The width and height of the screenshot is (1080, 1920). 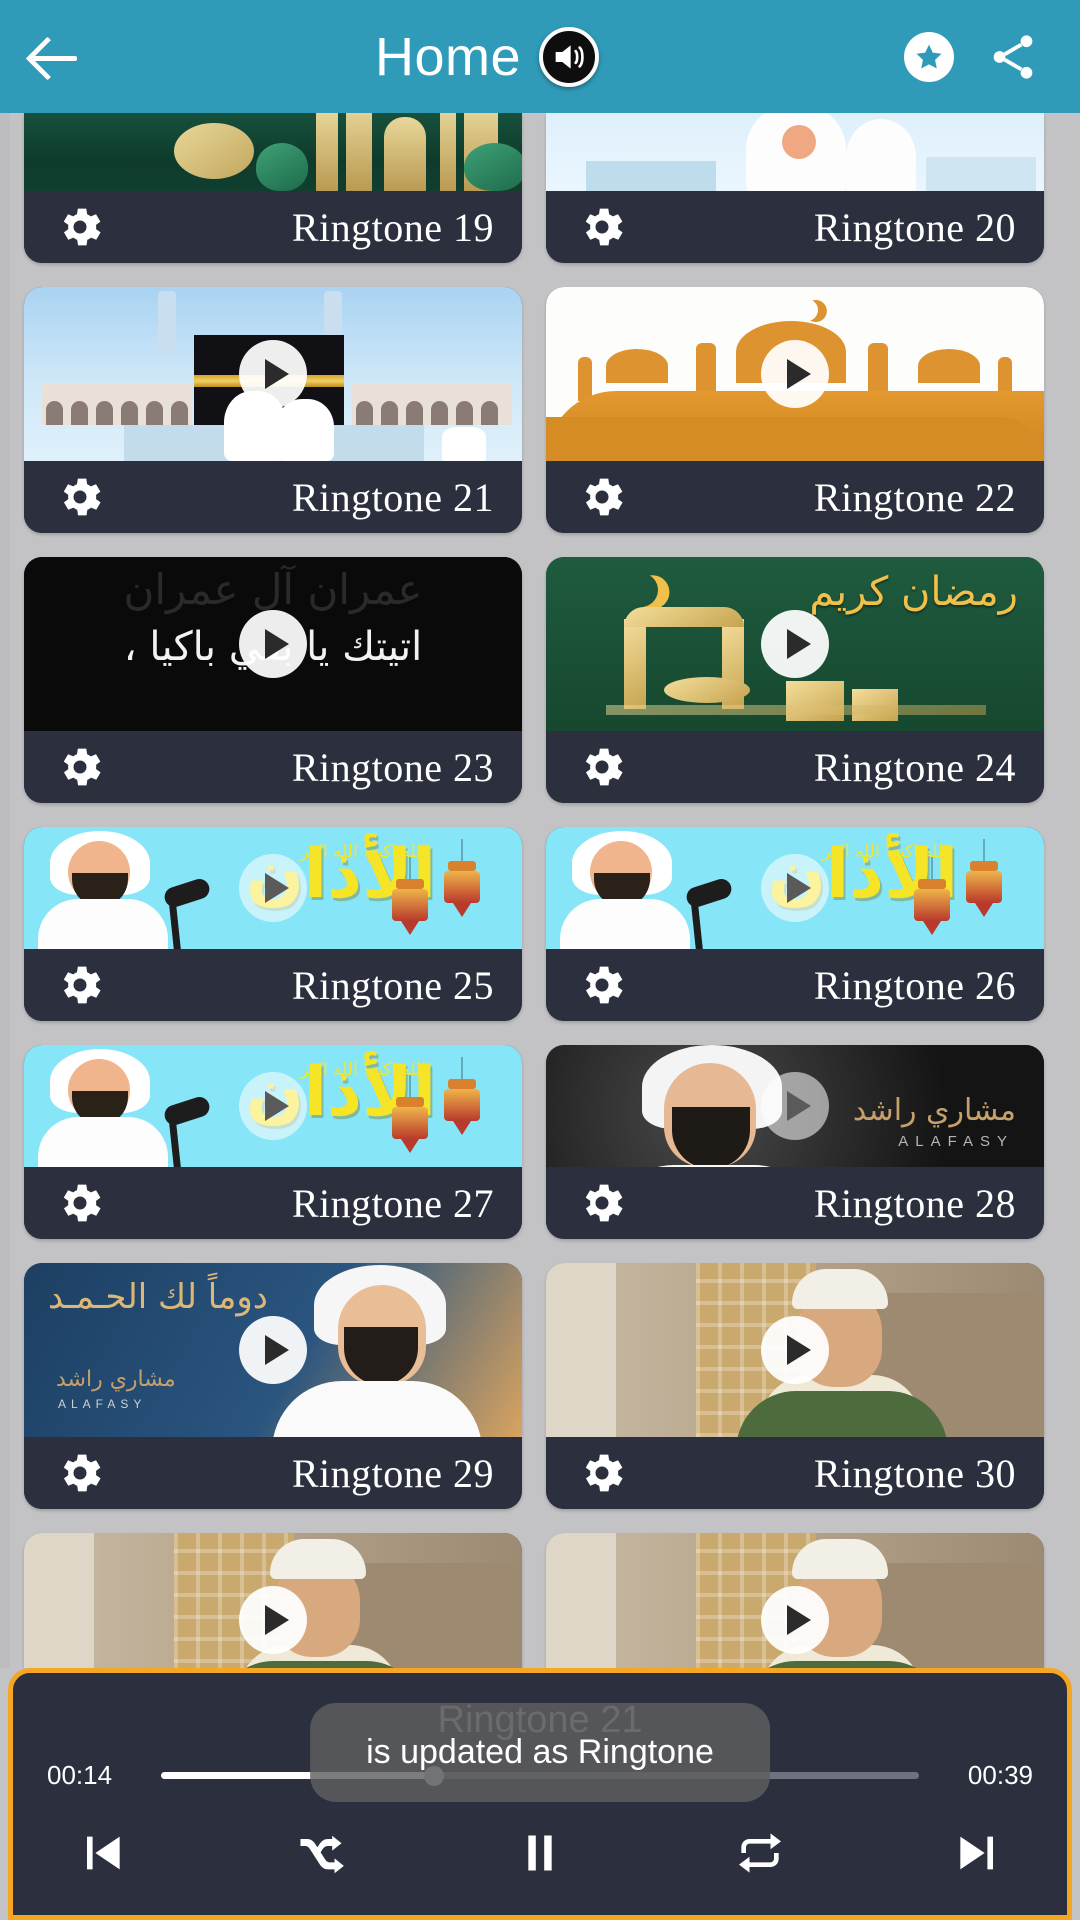 What do you see at coordinates (795, 227) in the screenshot?
I see `card-footer: Ringtone 20` at bounding box center [795, 227].